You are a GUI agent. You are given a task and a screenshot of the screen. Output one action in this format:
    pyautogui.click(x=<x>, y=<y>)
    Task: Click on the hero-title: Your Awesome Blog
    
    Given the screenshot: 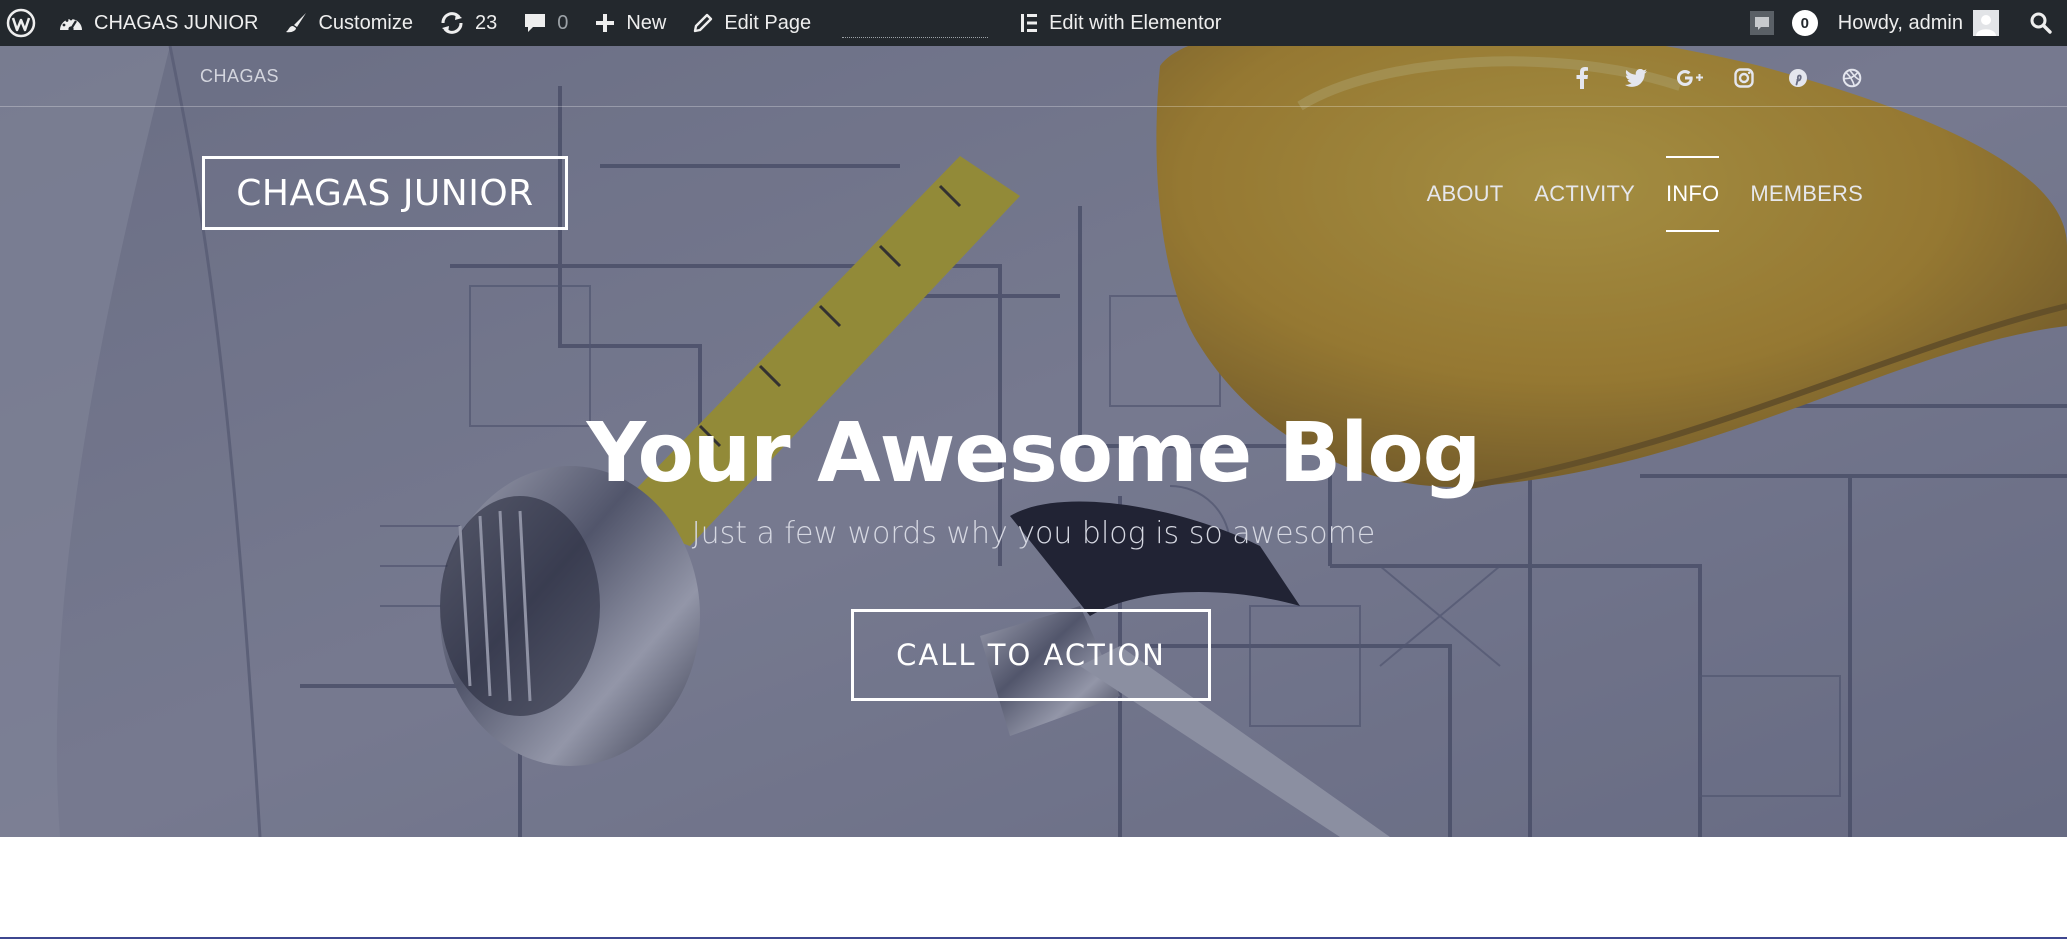 What is the action you would take?
    pyautogui.click(x=1034, y=453)
    